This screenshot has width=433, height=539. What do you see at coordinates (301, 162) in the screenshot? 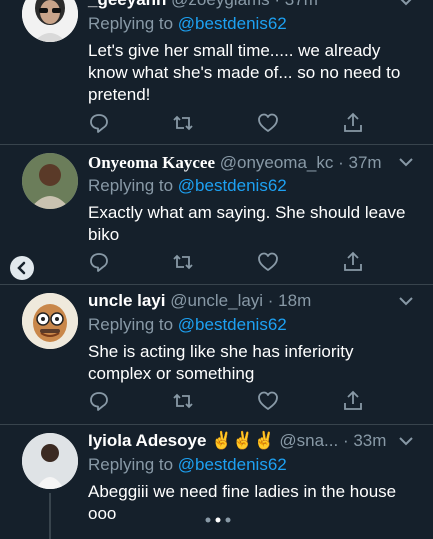
I see `handle-time: @onyeoma_kc · 37m` at bounding box center [301, 162].